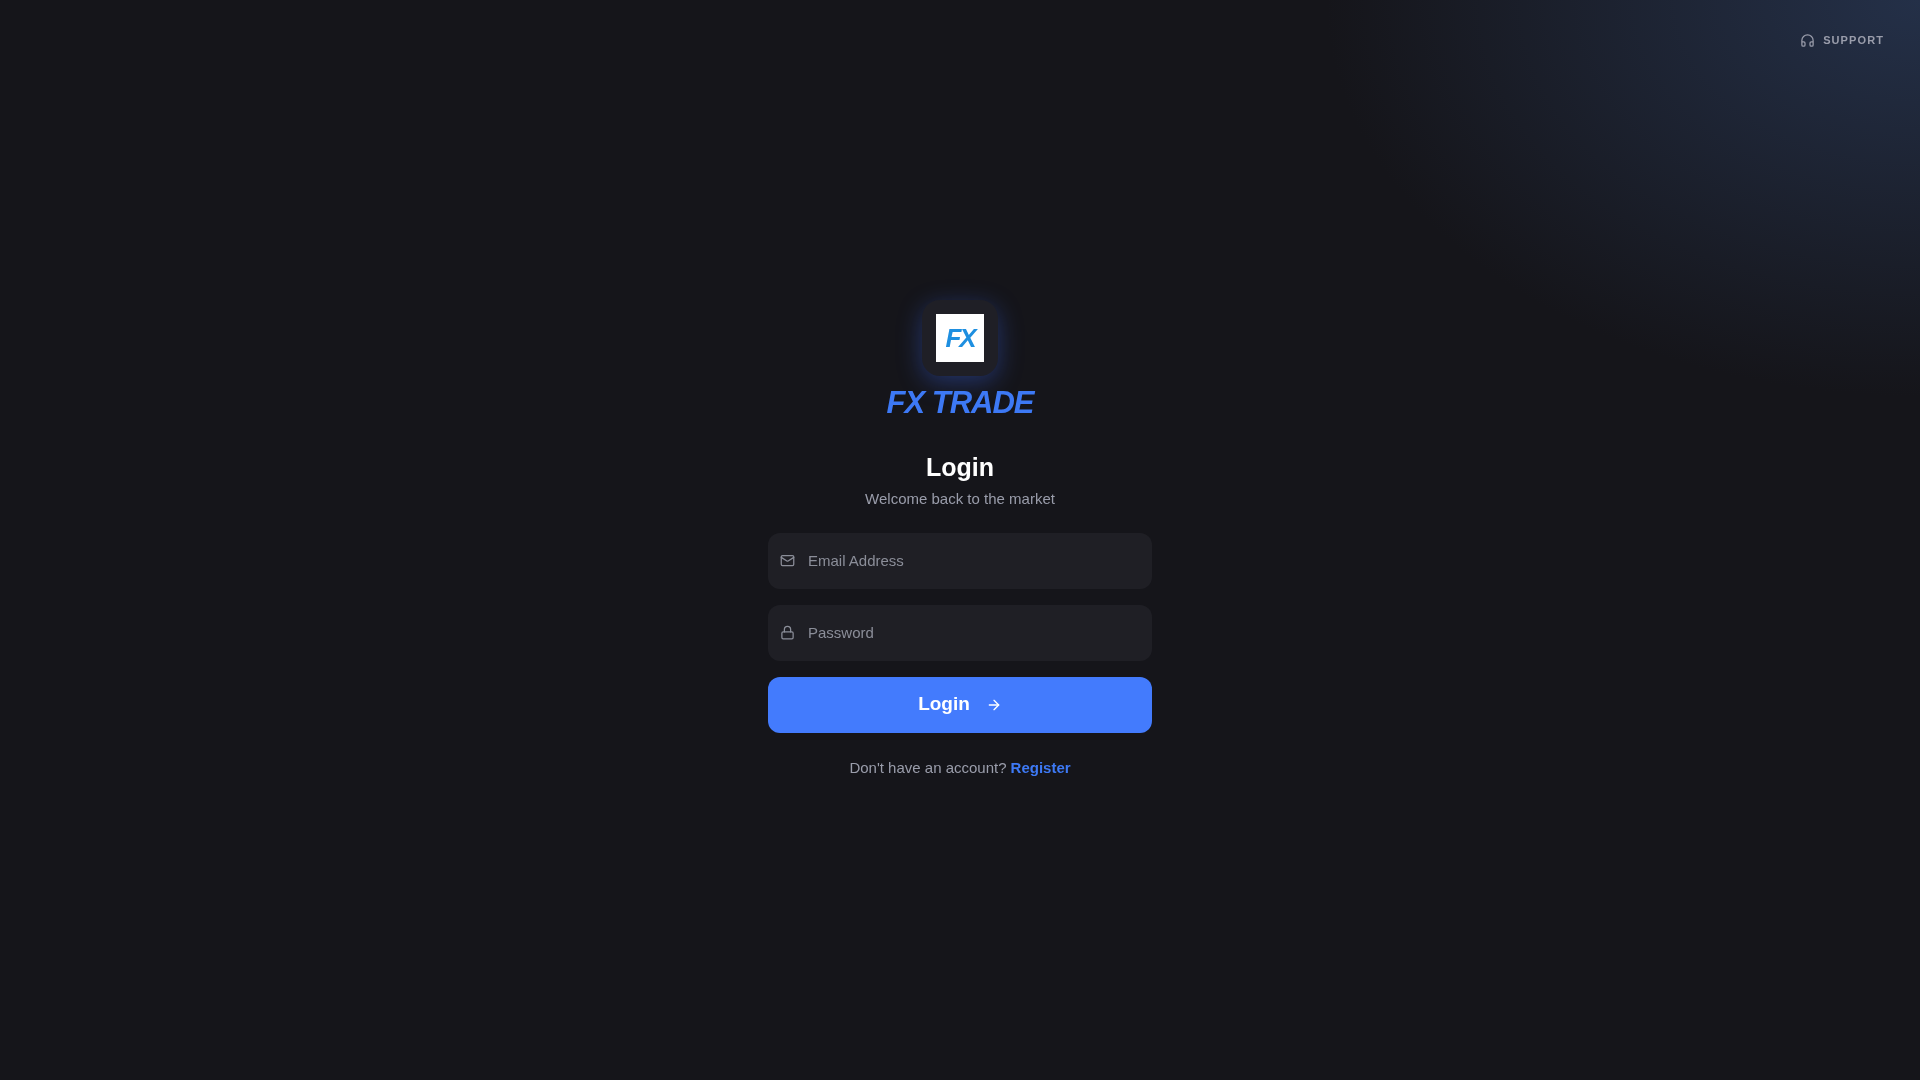 The image size is (1920, 1080). Describe the element at coordinates (960, 560) in the screenshot. I see `email-field: Email Address` at that location.